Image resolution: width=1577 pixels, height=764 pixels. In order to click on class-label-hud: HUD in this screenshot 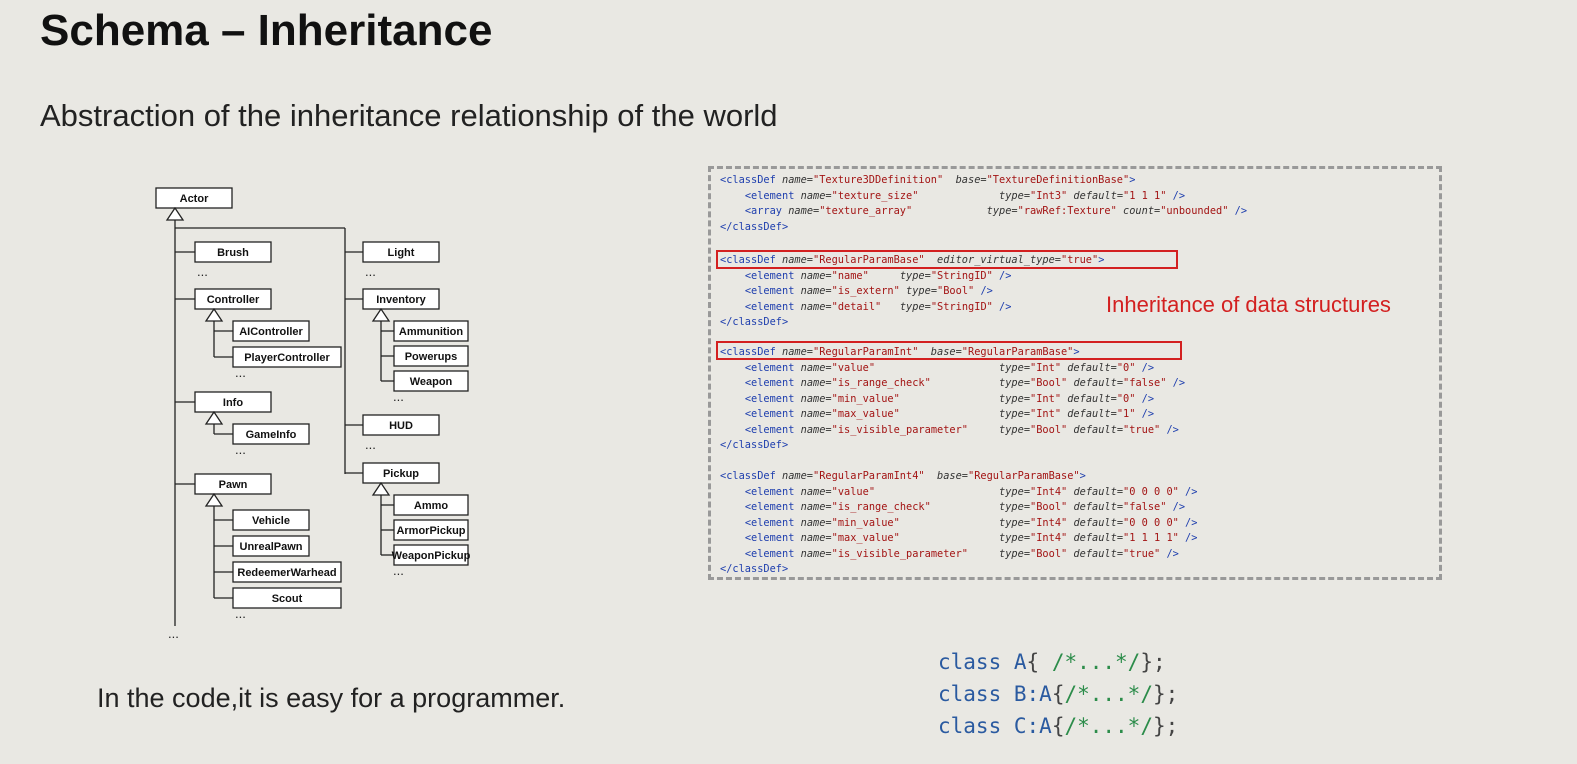, I will do `click(401, 426)`.